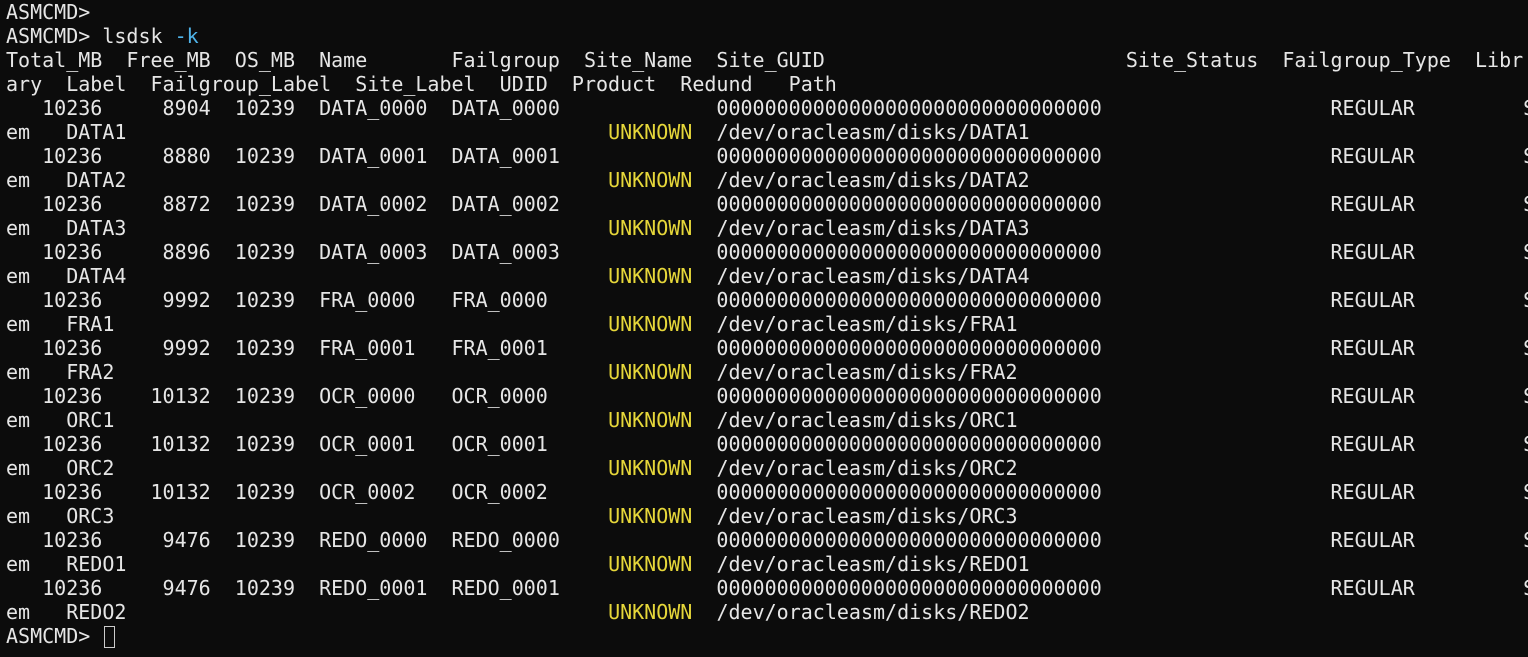 Image resolution: width=1528 pixels, height=657 pixels. What do you see at coordinates (307, 324) in the screenshot?
I see `wrap-prefix: em FRA1` at bounding box center [307, 324].